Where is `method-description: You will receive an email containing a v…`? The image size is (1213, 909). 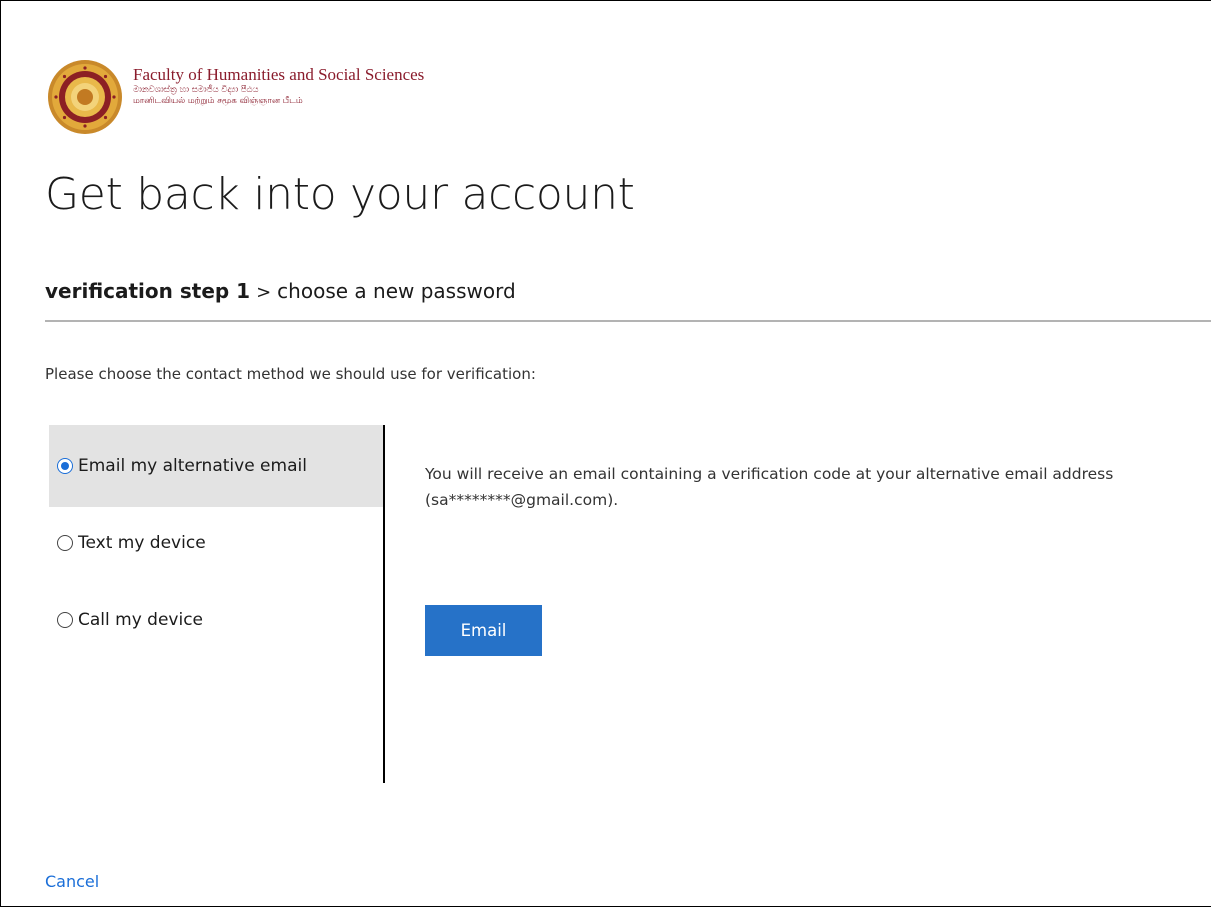 method-description: You will receive an email containing a v… is located at coordinates (769, 487).